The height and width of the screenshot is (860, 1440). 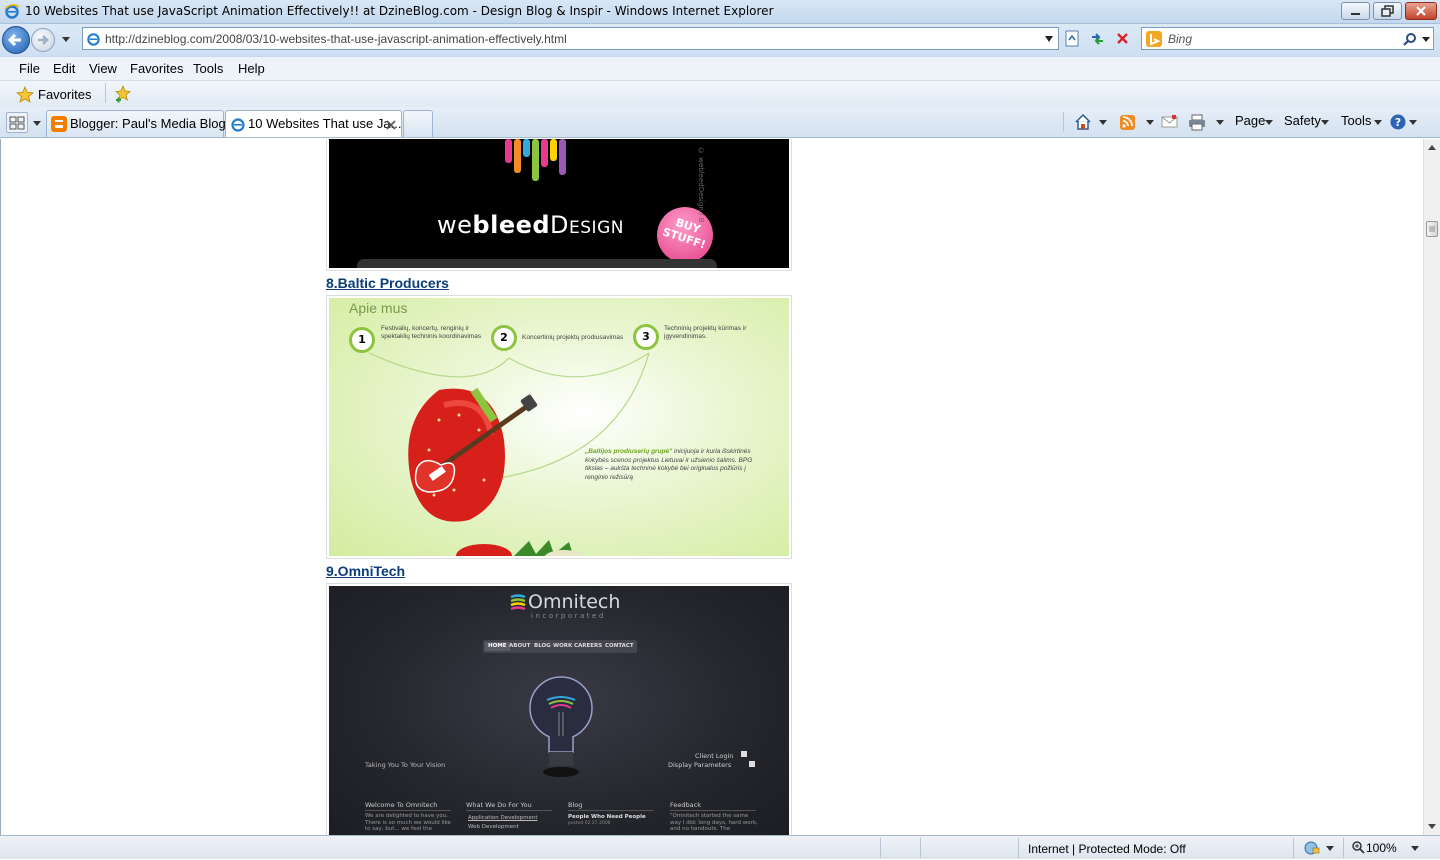 What do you see at coordinates (1320, 848) in the screenshot?
I see `protected-mode-button` at bounding box center [1320, 848].